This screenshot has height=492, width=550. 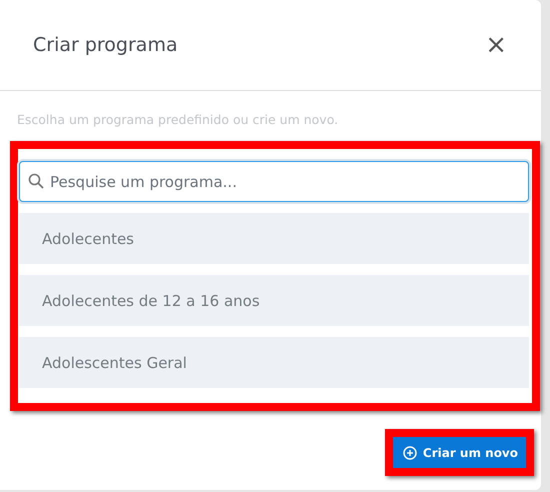 What do you see at coordinates (496, 45) in the screenshot?
I see `close-button: ×` at bounding box center [496, 45].